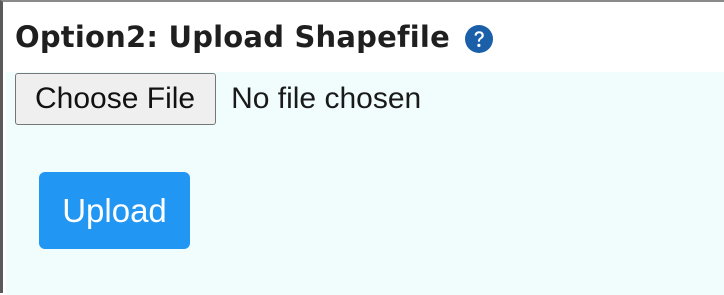 This screenshot has height=295, width=724. I want to click on upload-button: Upload, so click(114, 210).